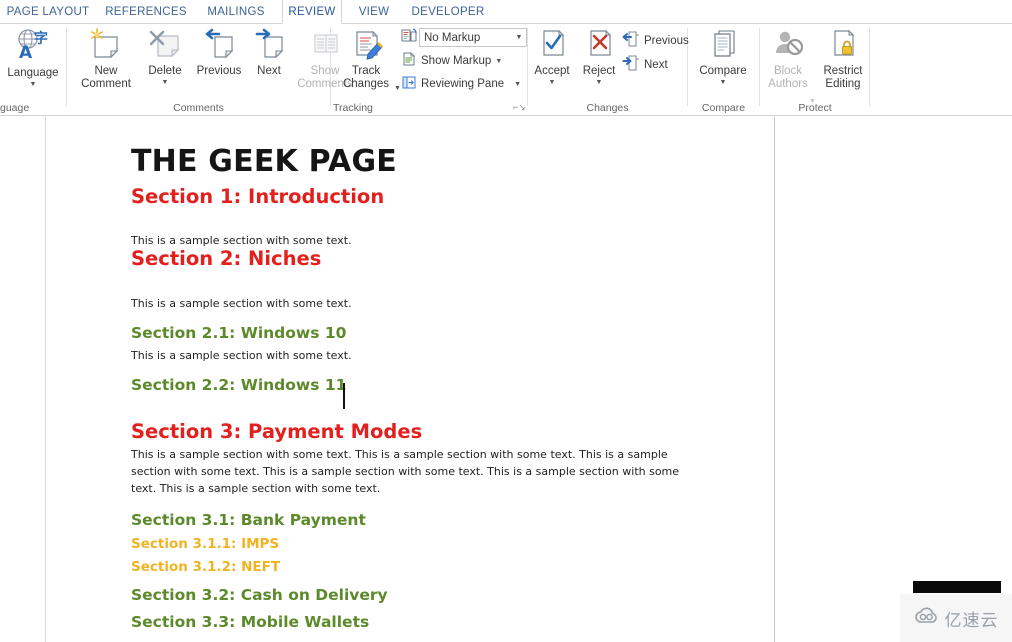 This screenshot has height=642, width=1012. What do you see at coordinates (788, 59) in the screenshot?
I see `block-authors-button: Block Authors` at bounding box center [788, 59].